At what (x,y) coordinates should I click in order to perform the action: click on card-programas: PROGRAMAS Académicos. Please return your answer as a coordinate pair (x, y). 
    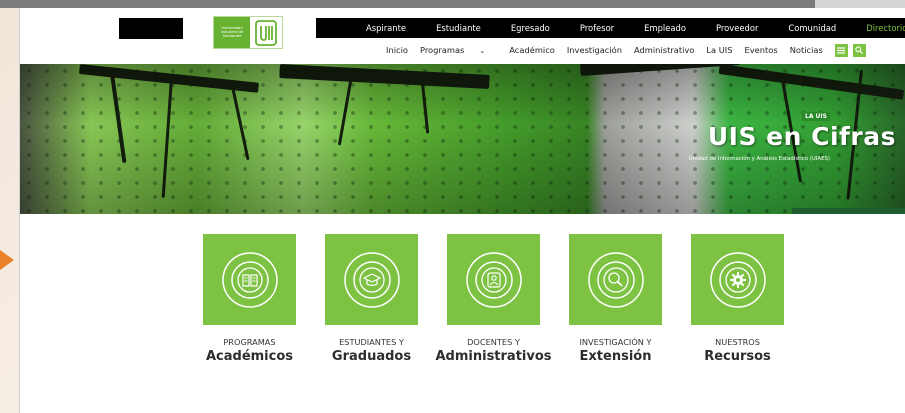
    Looking at the image, I should click on (249, 299).